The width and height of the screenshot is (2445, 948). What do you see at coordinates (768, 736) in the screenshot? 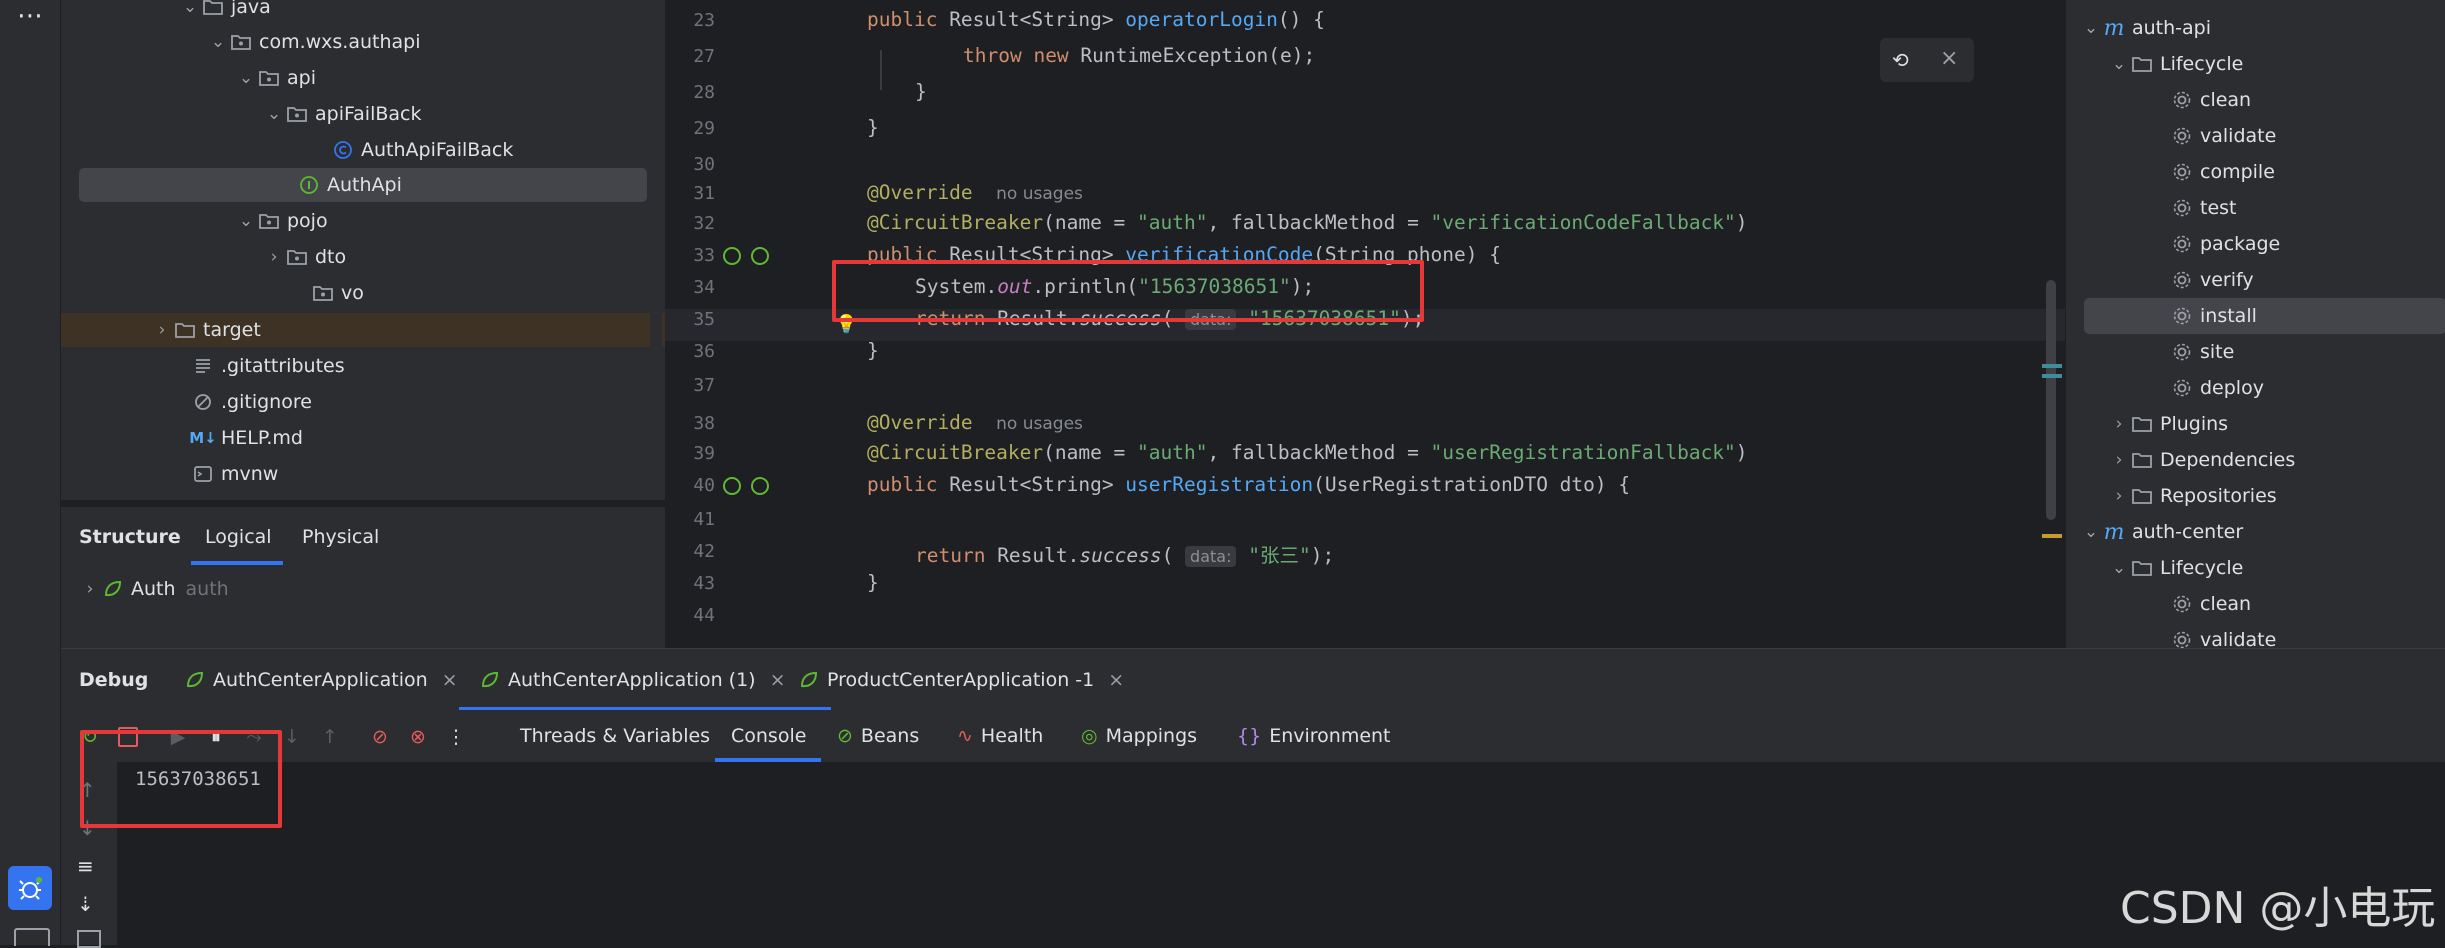
I see `tab-console: Console` at bounding box center [768, 736].